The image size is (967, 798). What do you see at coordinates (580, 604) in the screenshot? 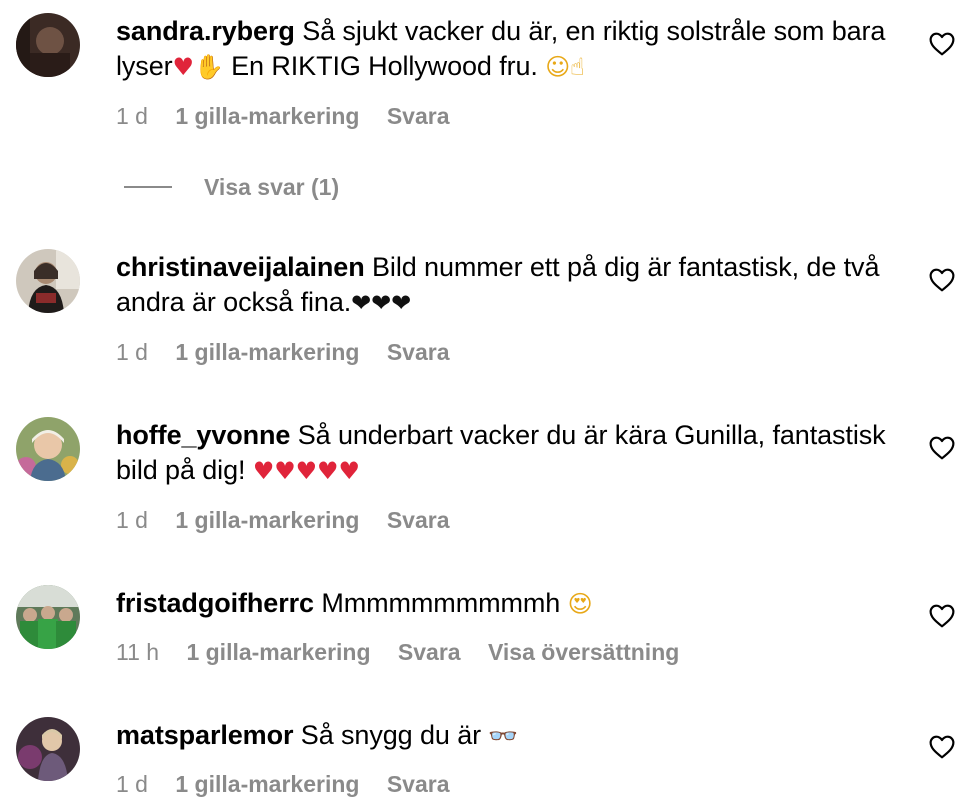
I see `heart-eyes-emoji-icon: 😍` at bounding box center [580, 604].